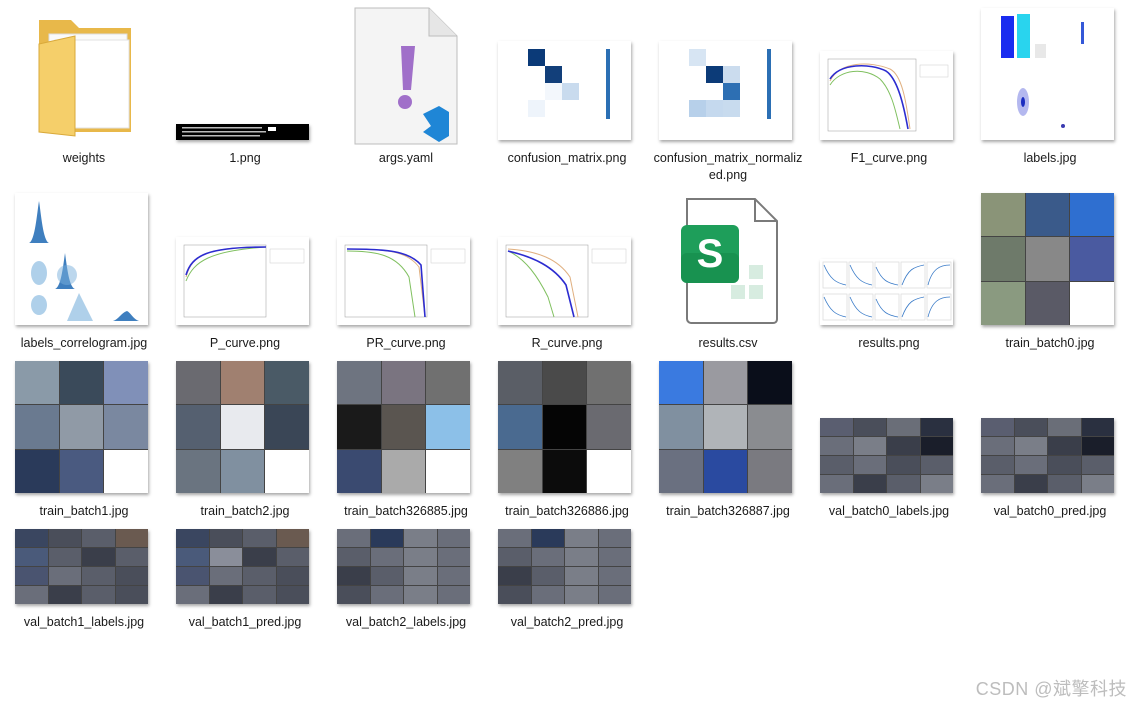 Image resolution: width=1133 pixels, height=709 pixels. Describe the element at coordinates (245, 622) in the screenshot. I see `file-label: val_batch1_pred.jpg` at that location.